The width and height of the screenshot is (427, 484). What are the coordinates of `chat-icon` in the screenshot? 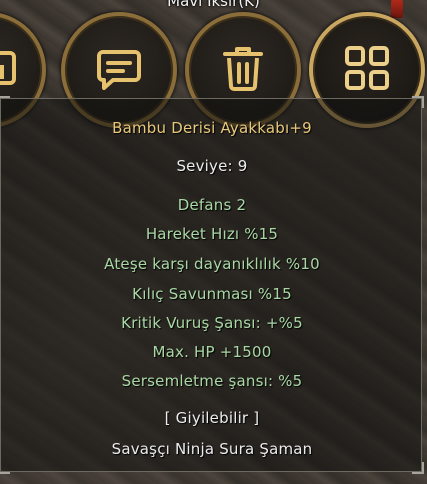 It's located at (119, 69).